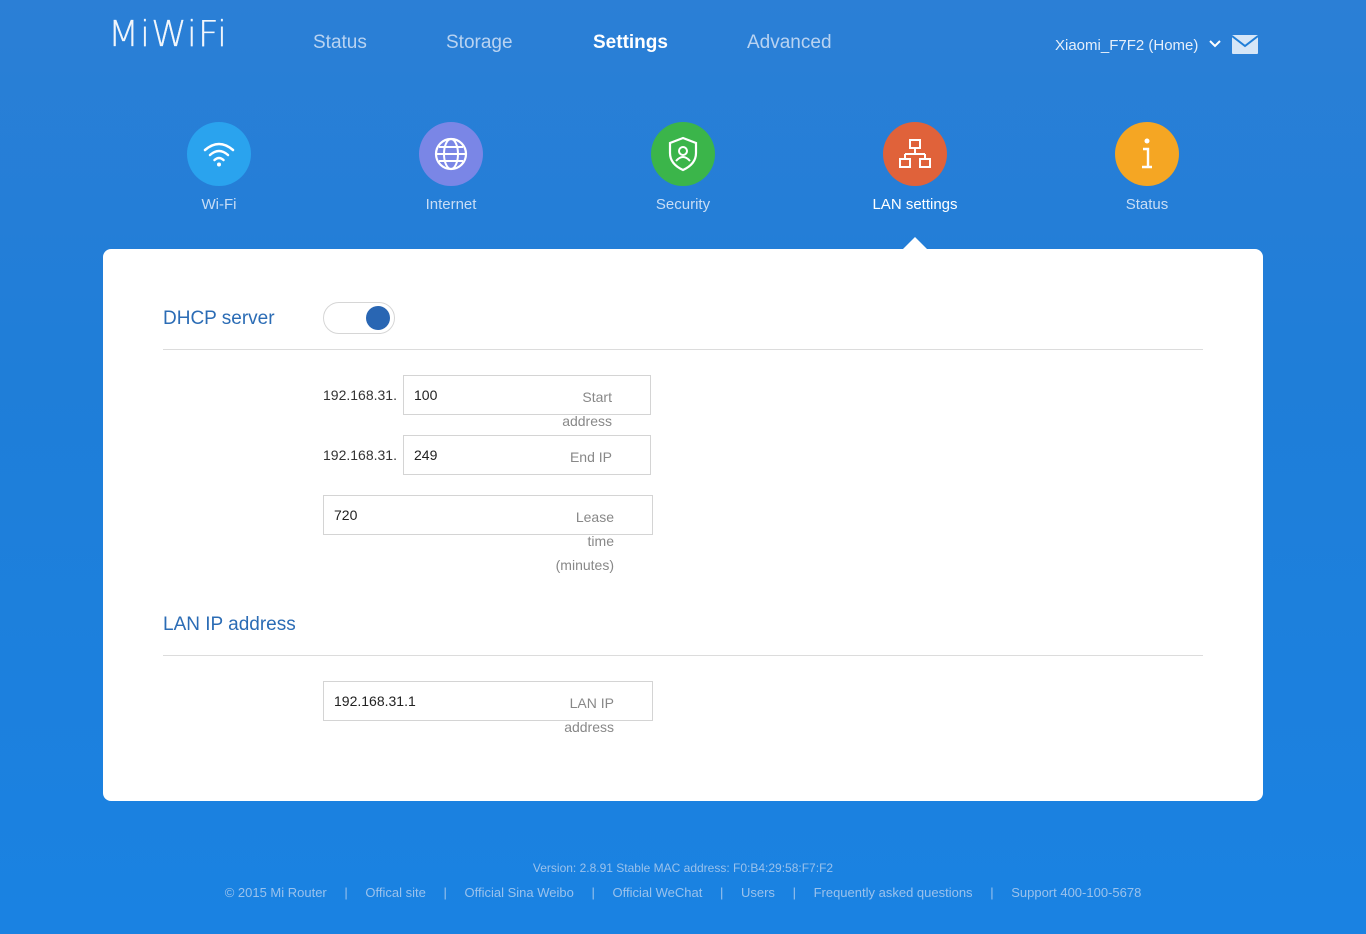 The width and height of the screenshot is (1366, 934). Describe the element at coordinates (219, 204) in the screenshot. I see `category-label: Wi-Fi` at that location.